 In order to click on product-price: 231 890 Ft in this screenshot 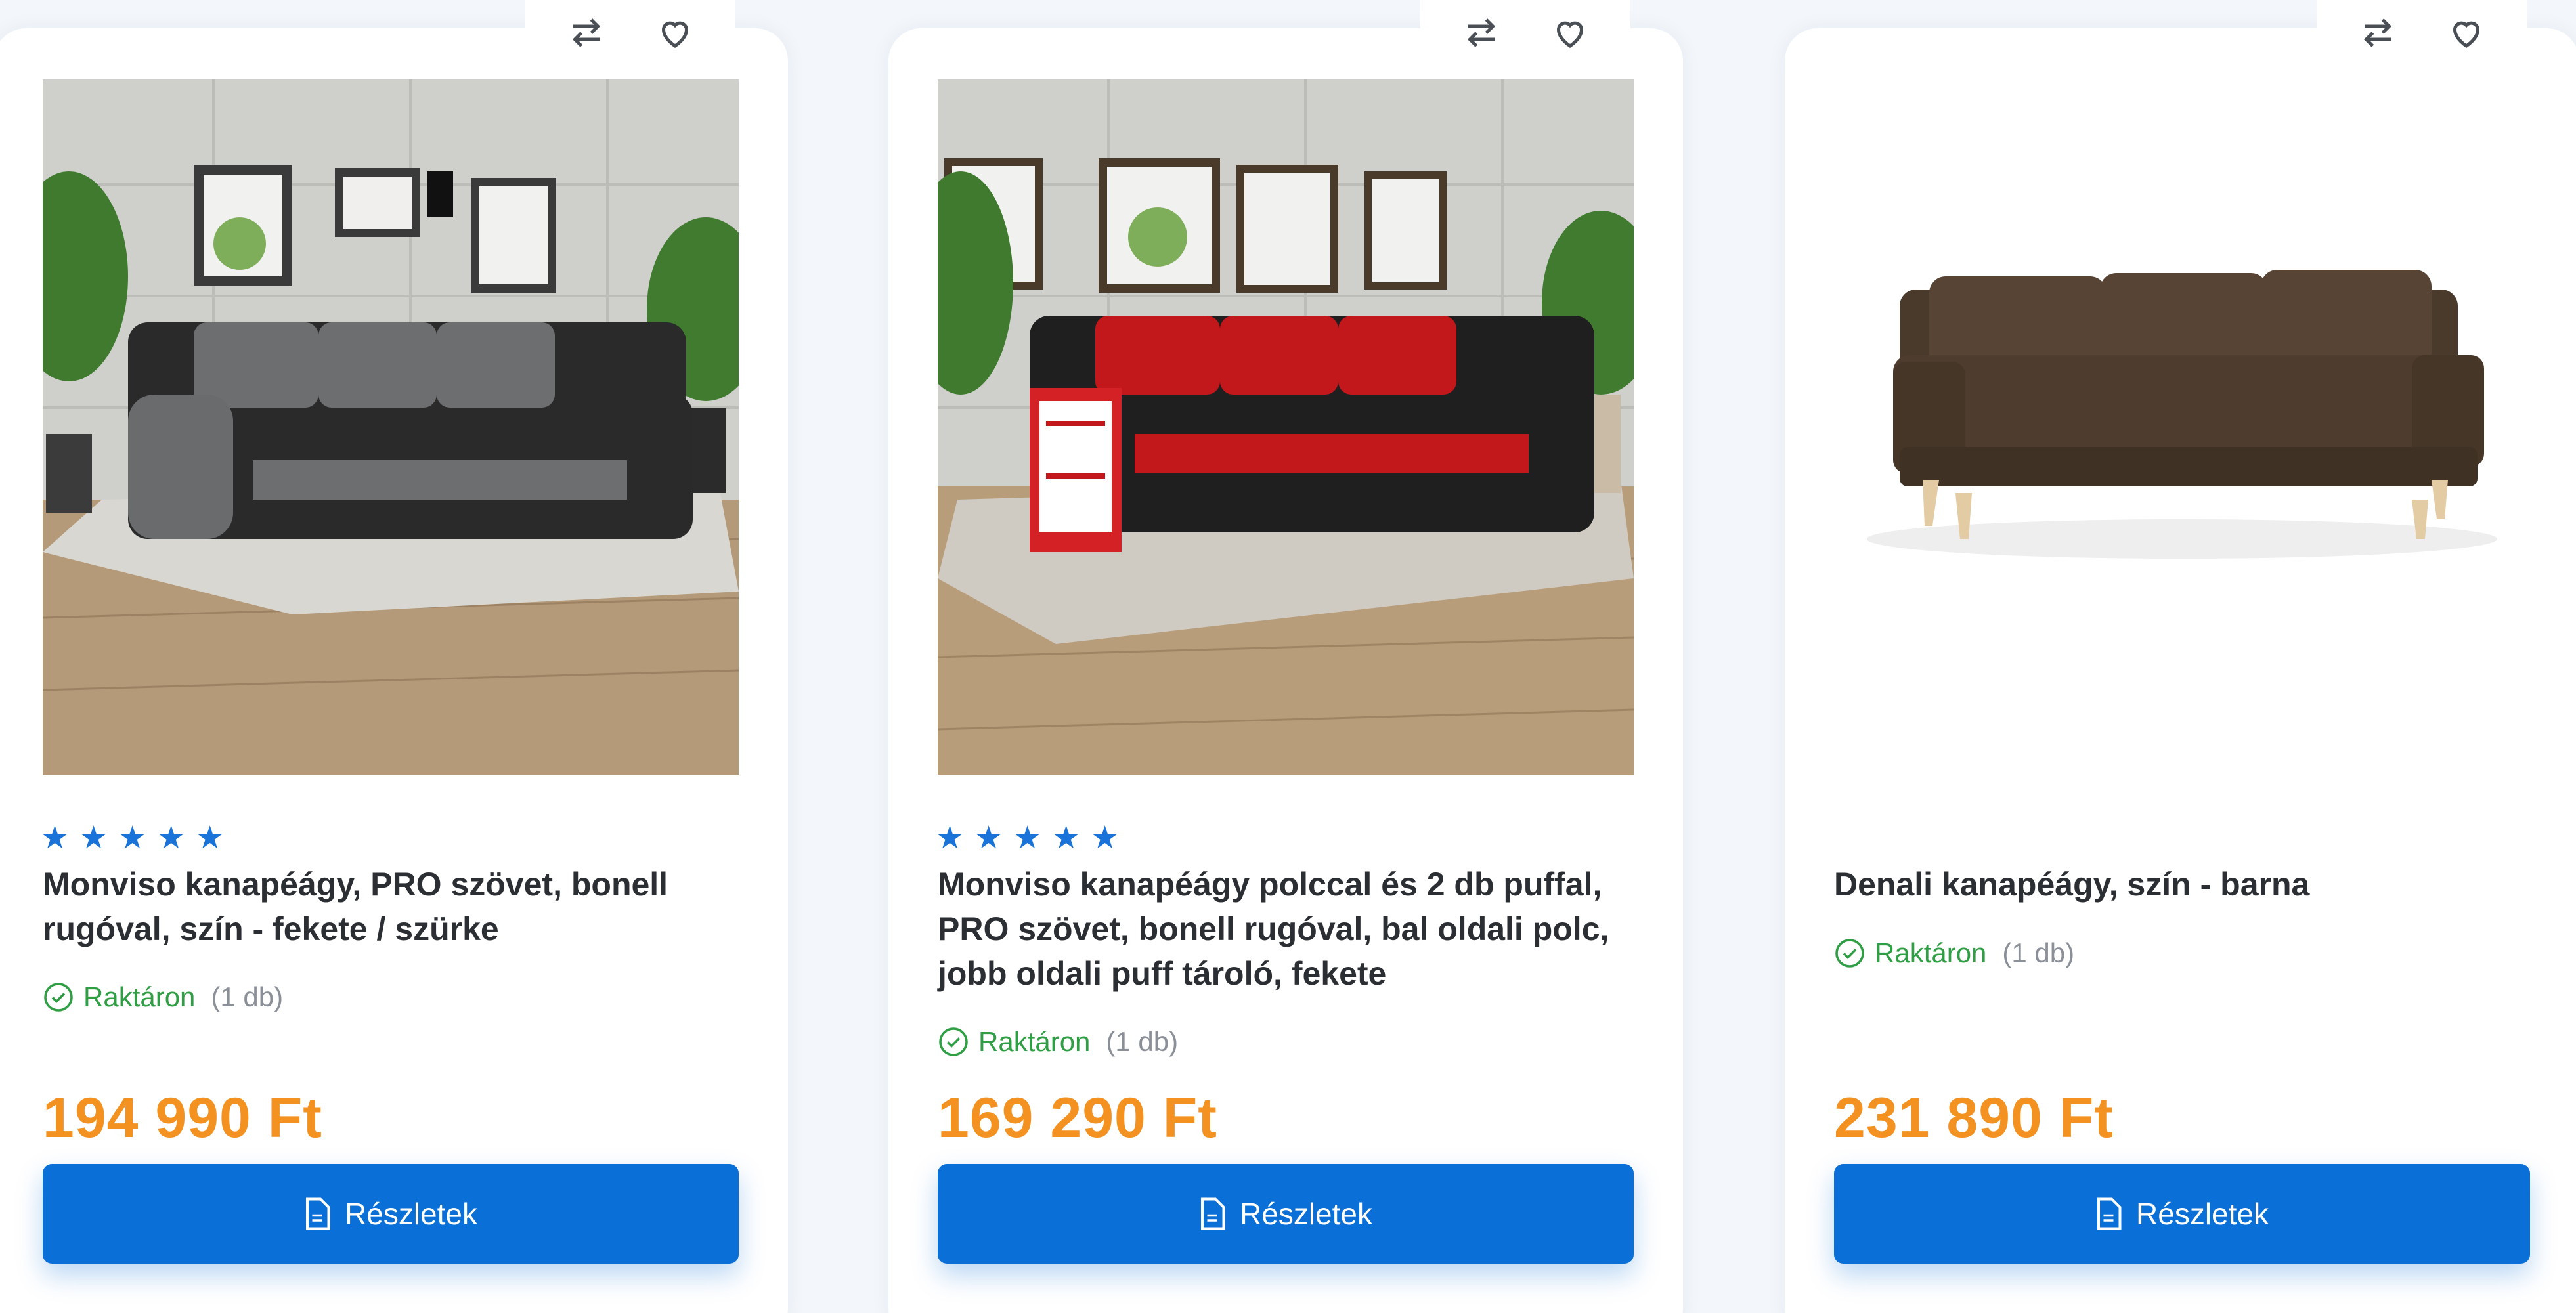, I will do `click(1974, 1118)`.